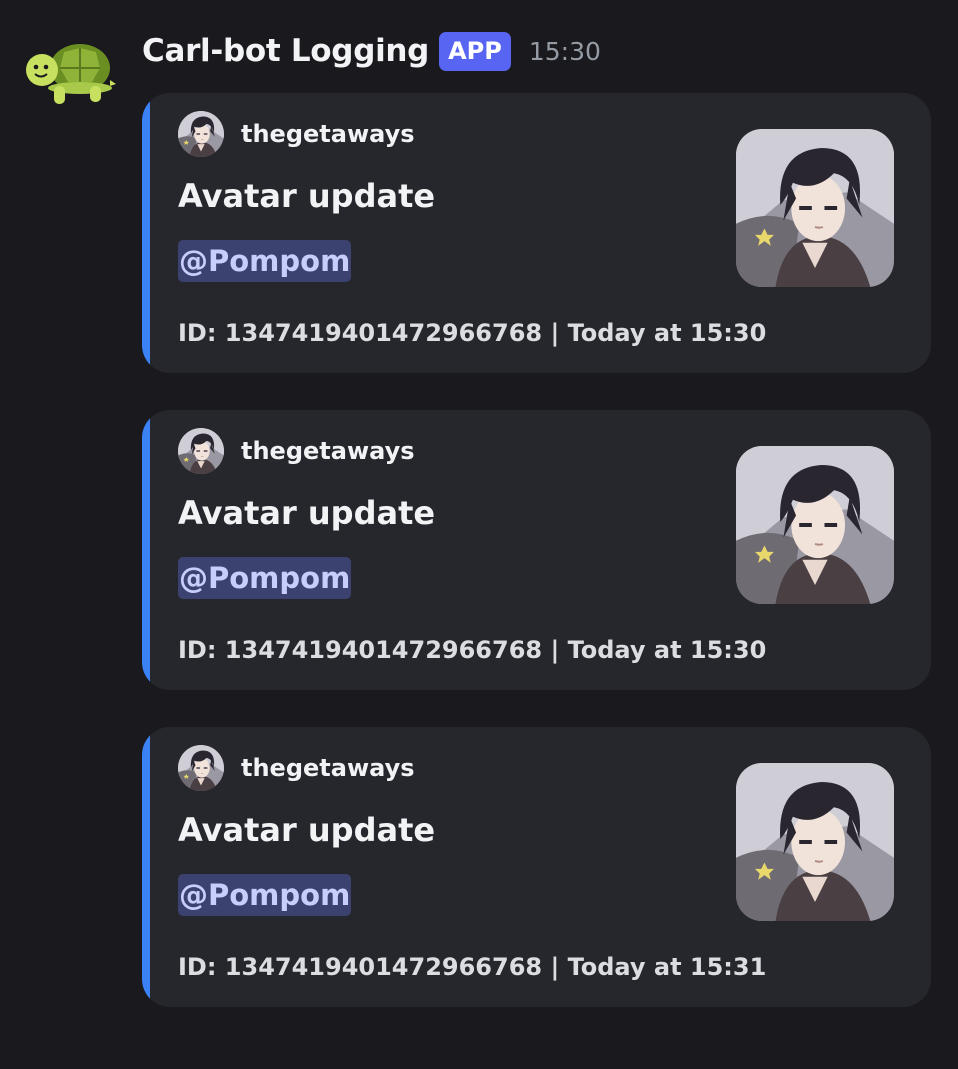 This screenshot has height=1069, width=958. Describe the element at coordinates (70, 73) in the screenshot. I see `turtle-icon` at that location.